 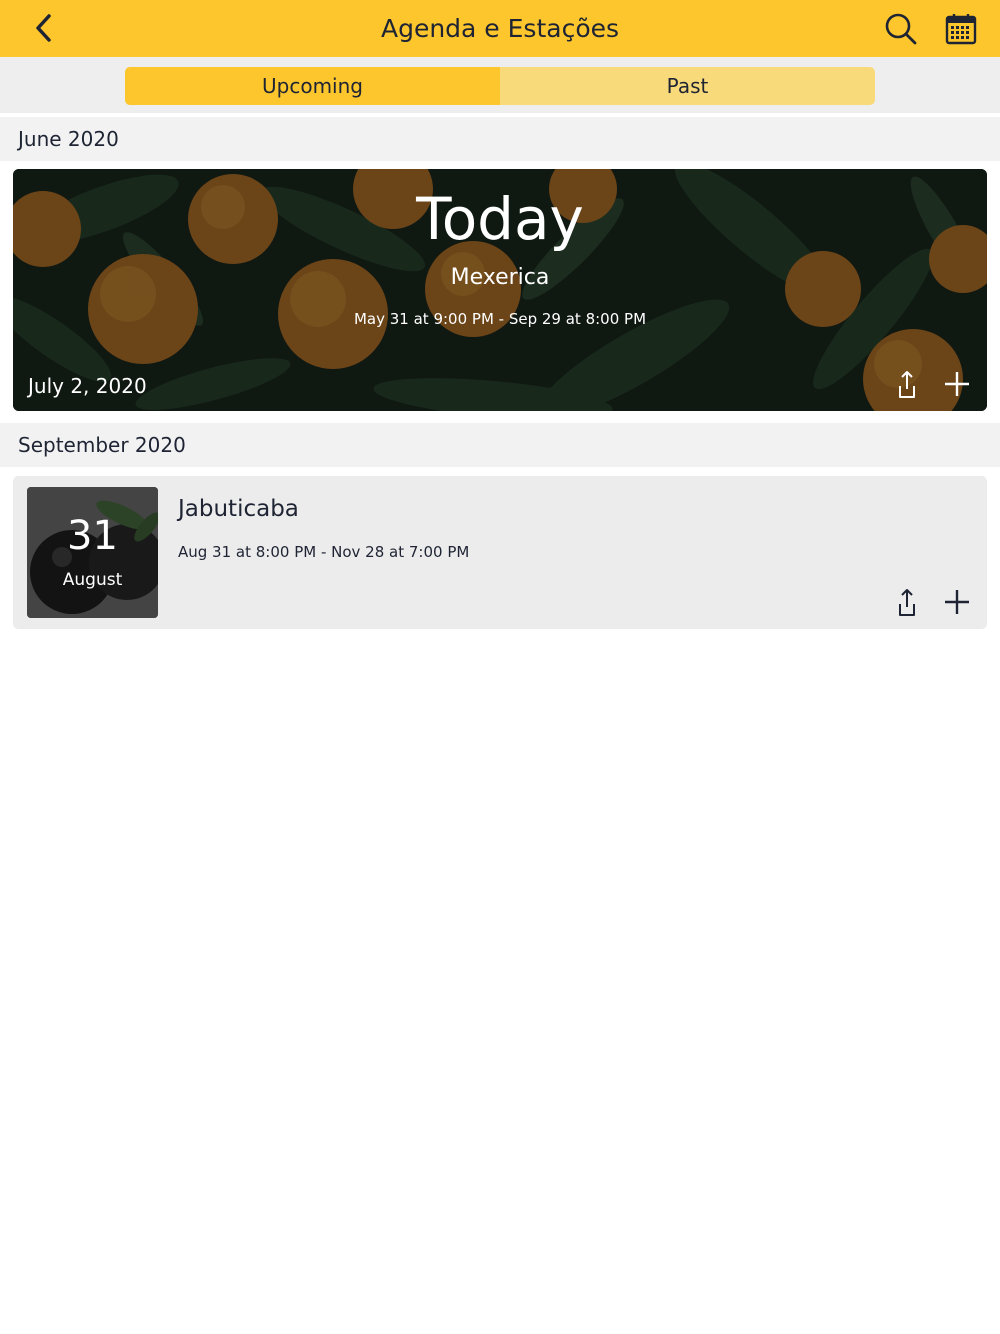 What do you see at coordinates (500, 319) in the screenshot?
I see `featured-event-dates: May 31 at 9:00 PM - Sep 29 at 8:00 PM` at bounding box center [500, 319].